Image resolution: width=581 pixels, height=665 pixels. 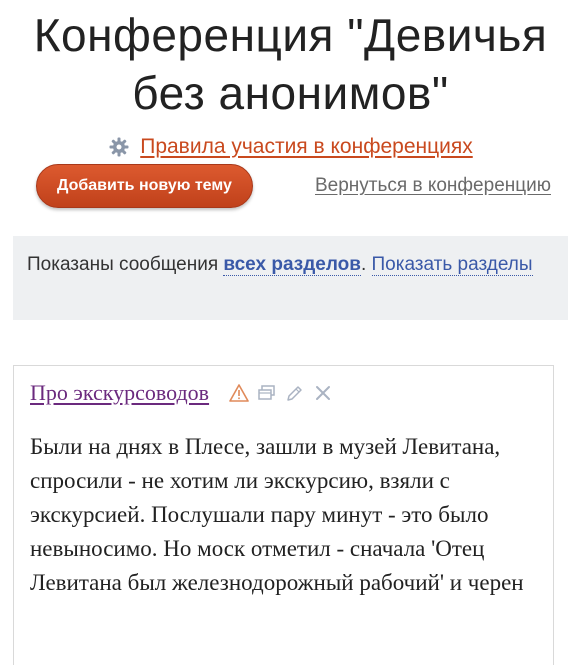 What do you see at coordinates (283, 393) in the screenshot?
I see `post-header: Про экскурсоводов` at bounding box center [283, 393].